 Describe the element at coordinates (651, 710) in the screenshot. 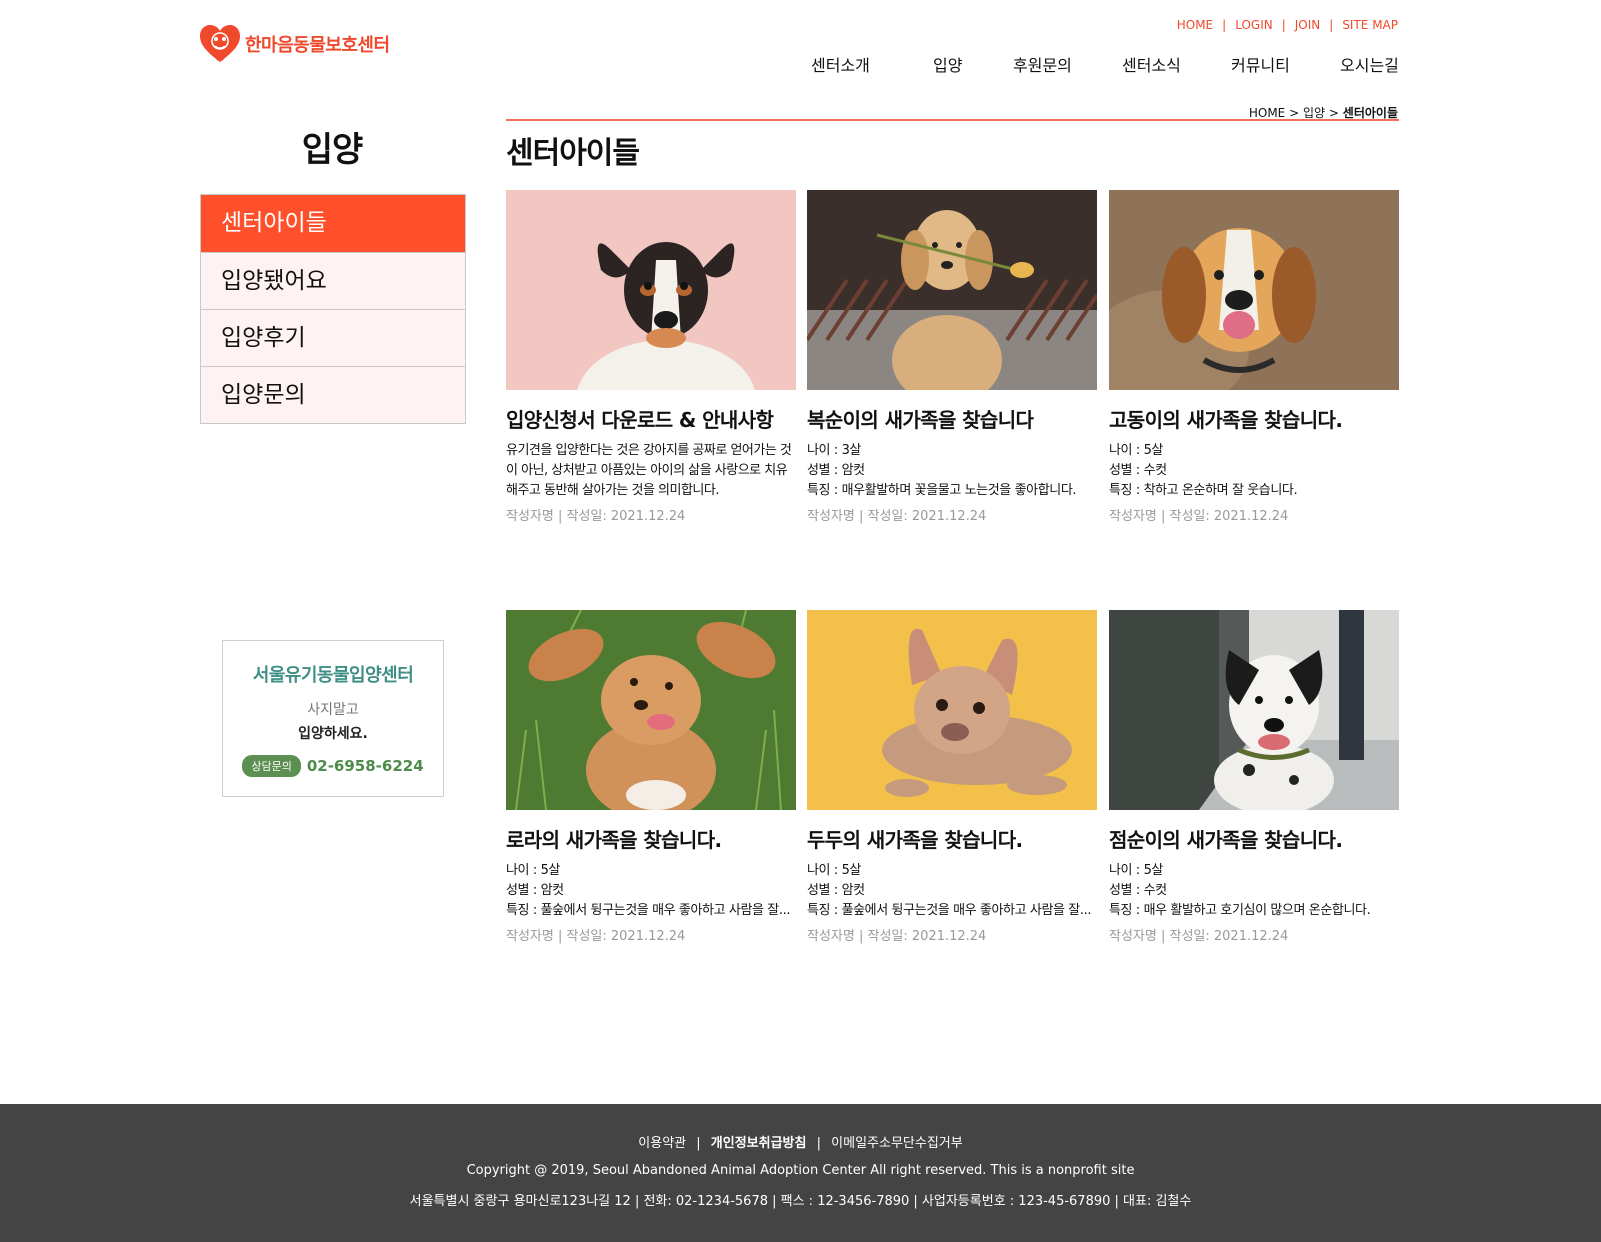

I see `spaniel-photo` at that location.